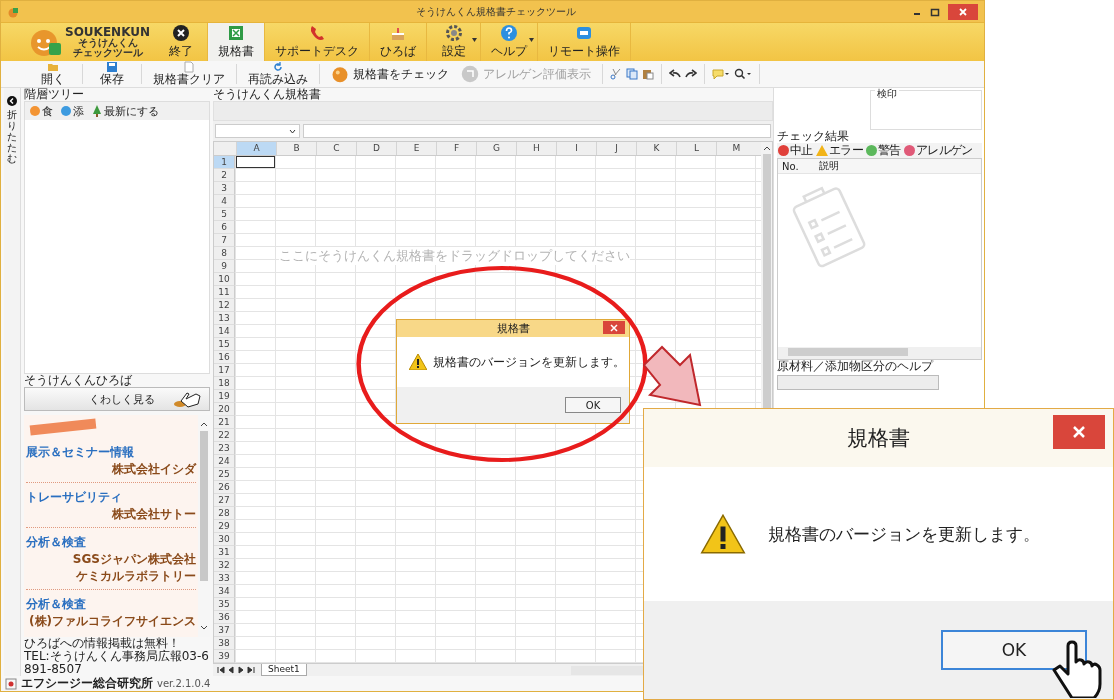 This screenshot has width=1114, height=700. I want to click on cell-name-dropdown, so click(257, 131).